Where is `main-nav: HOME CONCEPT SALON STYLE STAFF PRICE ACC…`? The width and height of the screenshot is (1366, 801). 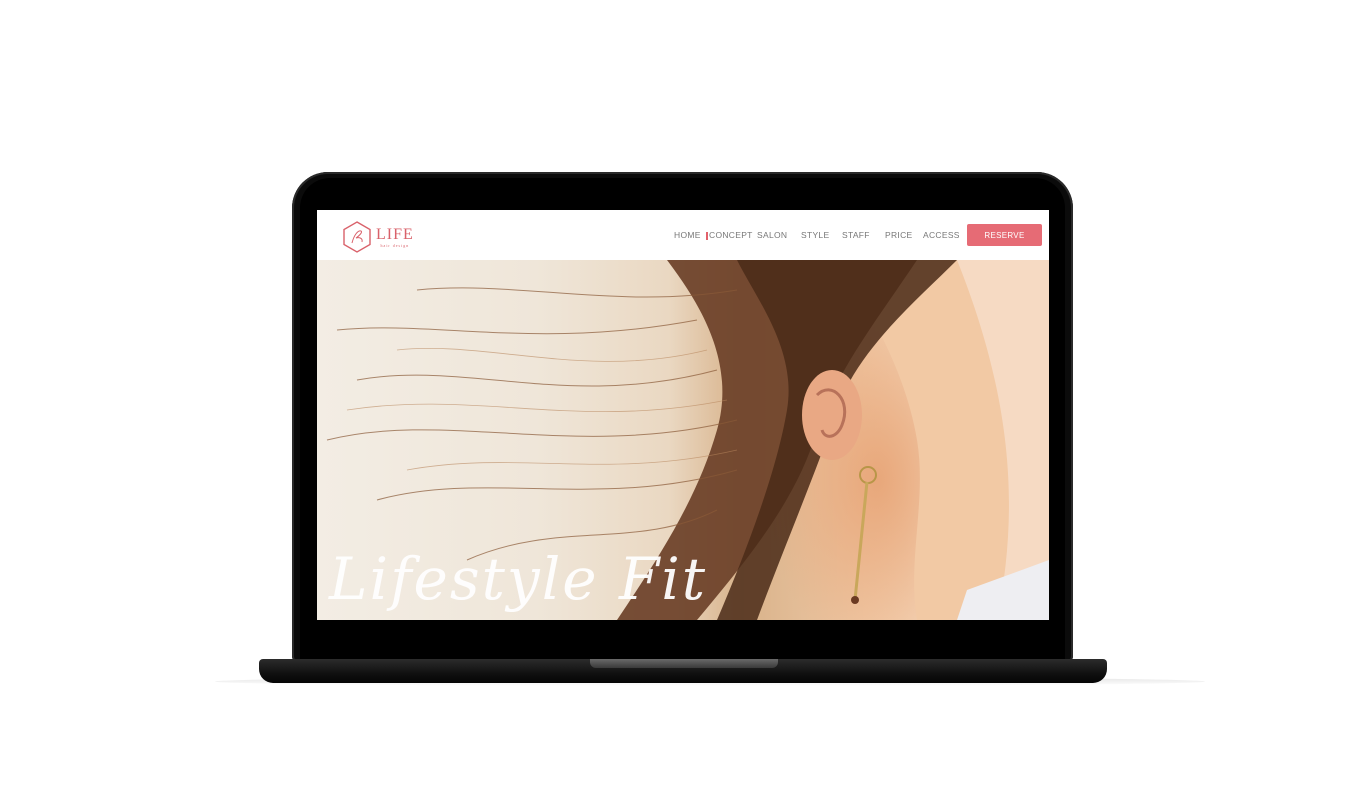
main-nav: HOME CONCEPT SALON STYLE STAFF PRICE ACC… is located at coordinates (683, 235).